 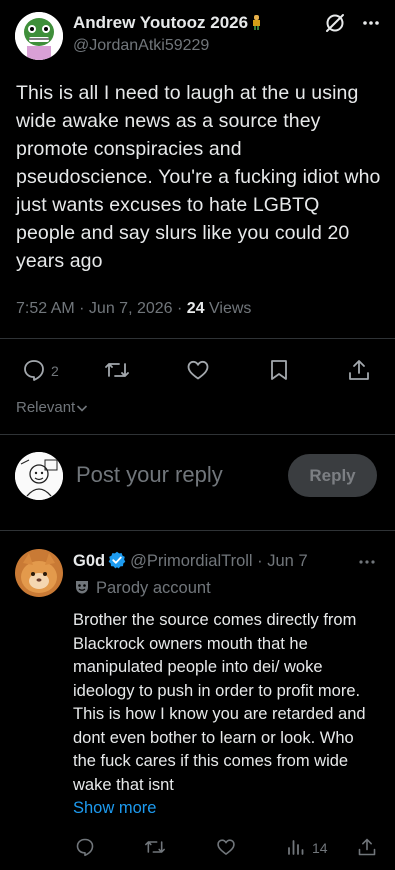 What do you see at coordinates (359, 370) in the screenshot?
I see `share-button` at bounding box center [359, 370].